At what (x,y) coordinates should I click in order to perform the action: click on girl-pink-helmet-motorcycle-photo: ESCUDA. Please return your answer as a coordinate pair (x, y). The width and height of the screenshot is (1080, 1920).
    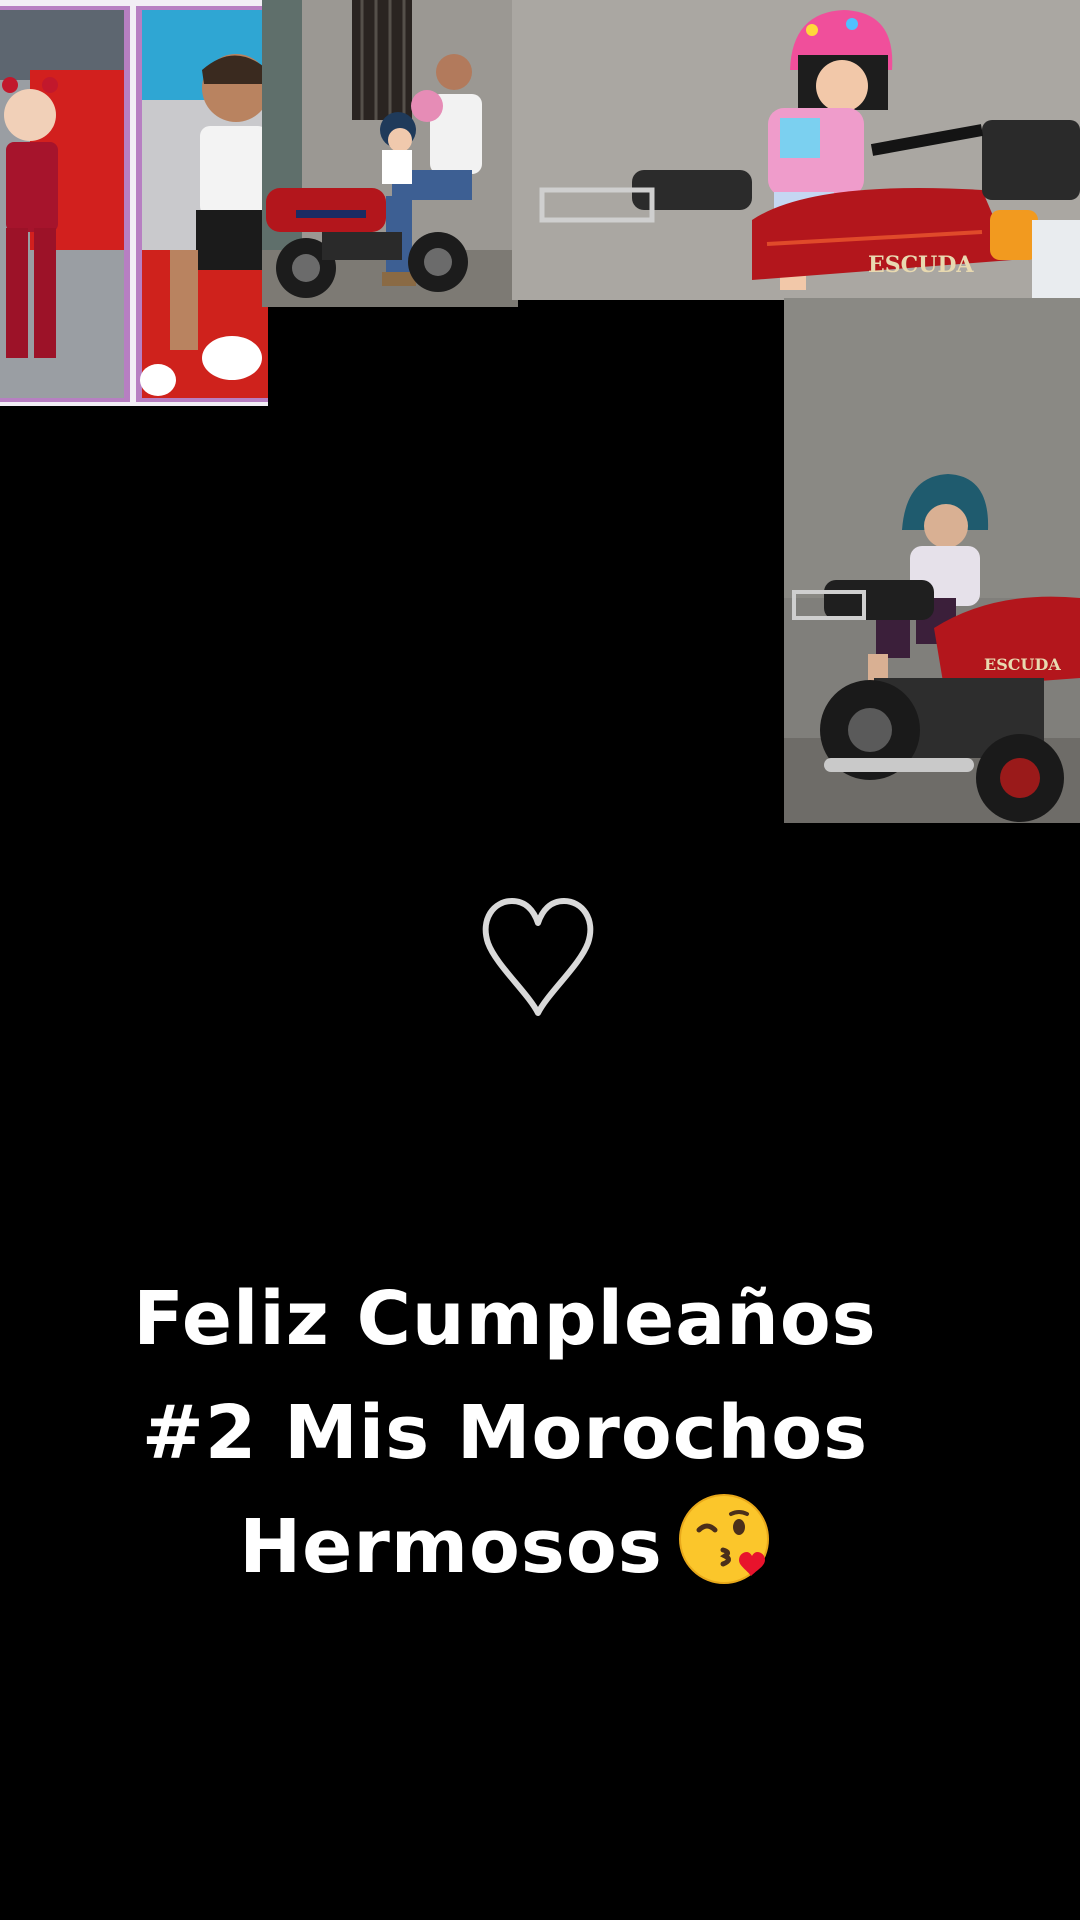
    Looking at the image, I should click on (796, 150).